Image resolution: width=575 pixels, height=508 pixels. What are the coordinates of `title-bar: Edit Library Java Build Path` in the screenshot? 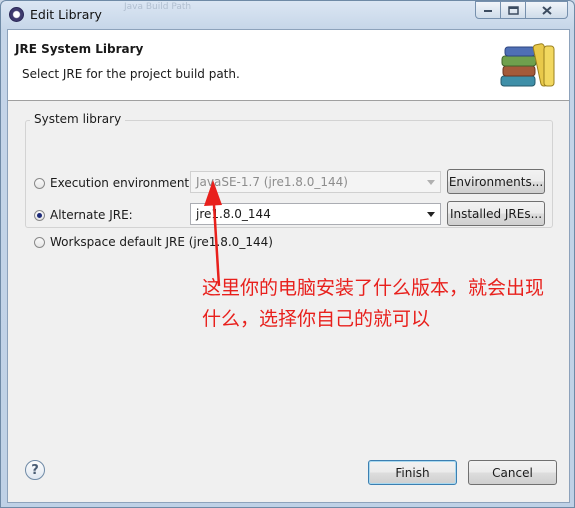 It's located at (287, 15).